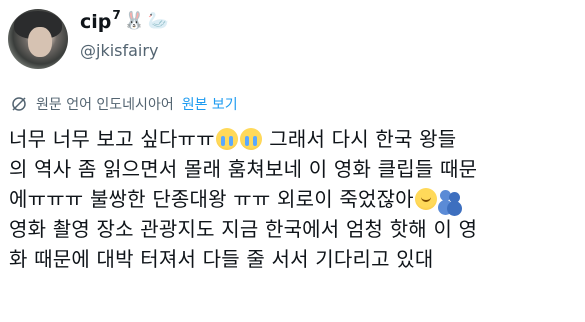  I want to click on face-holding-back-tears-icon, so click(425, 199).